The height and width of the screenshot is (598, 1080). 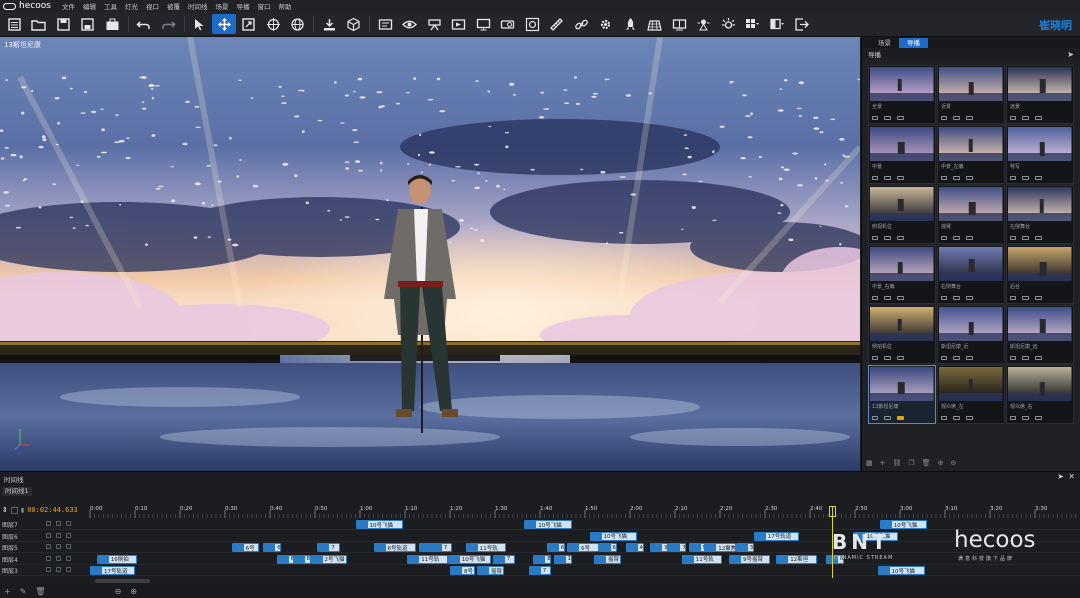 I want to click on stage-grid-icon, so click(x=655, y=24).